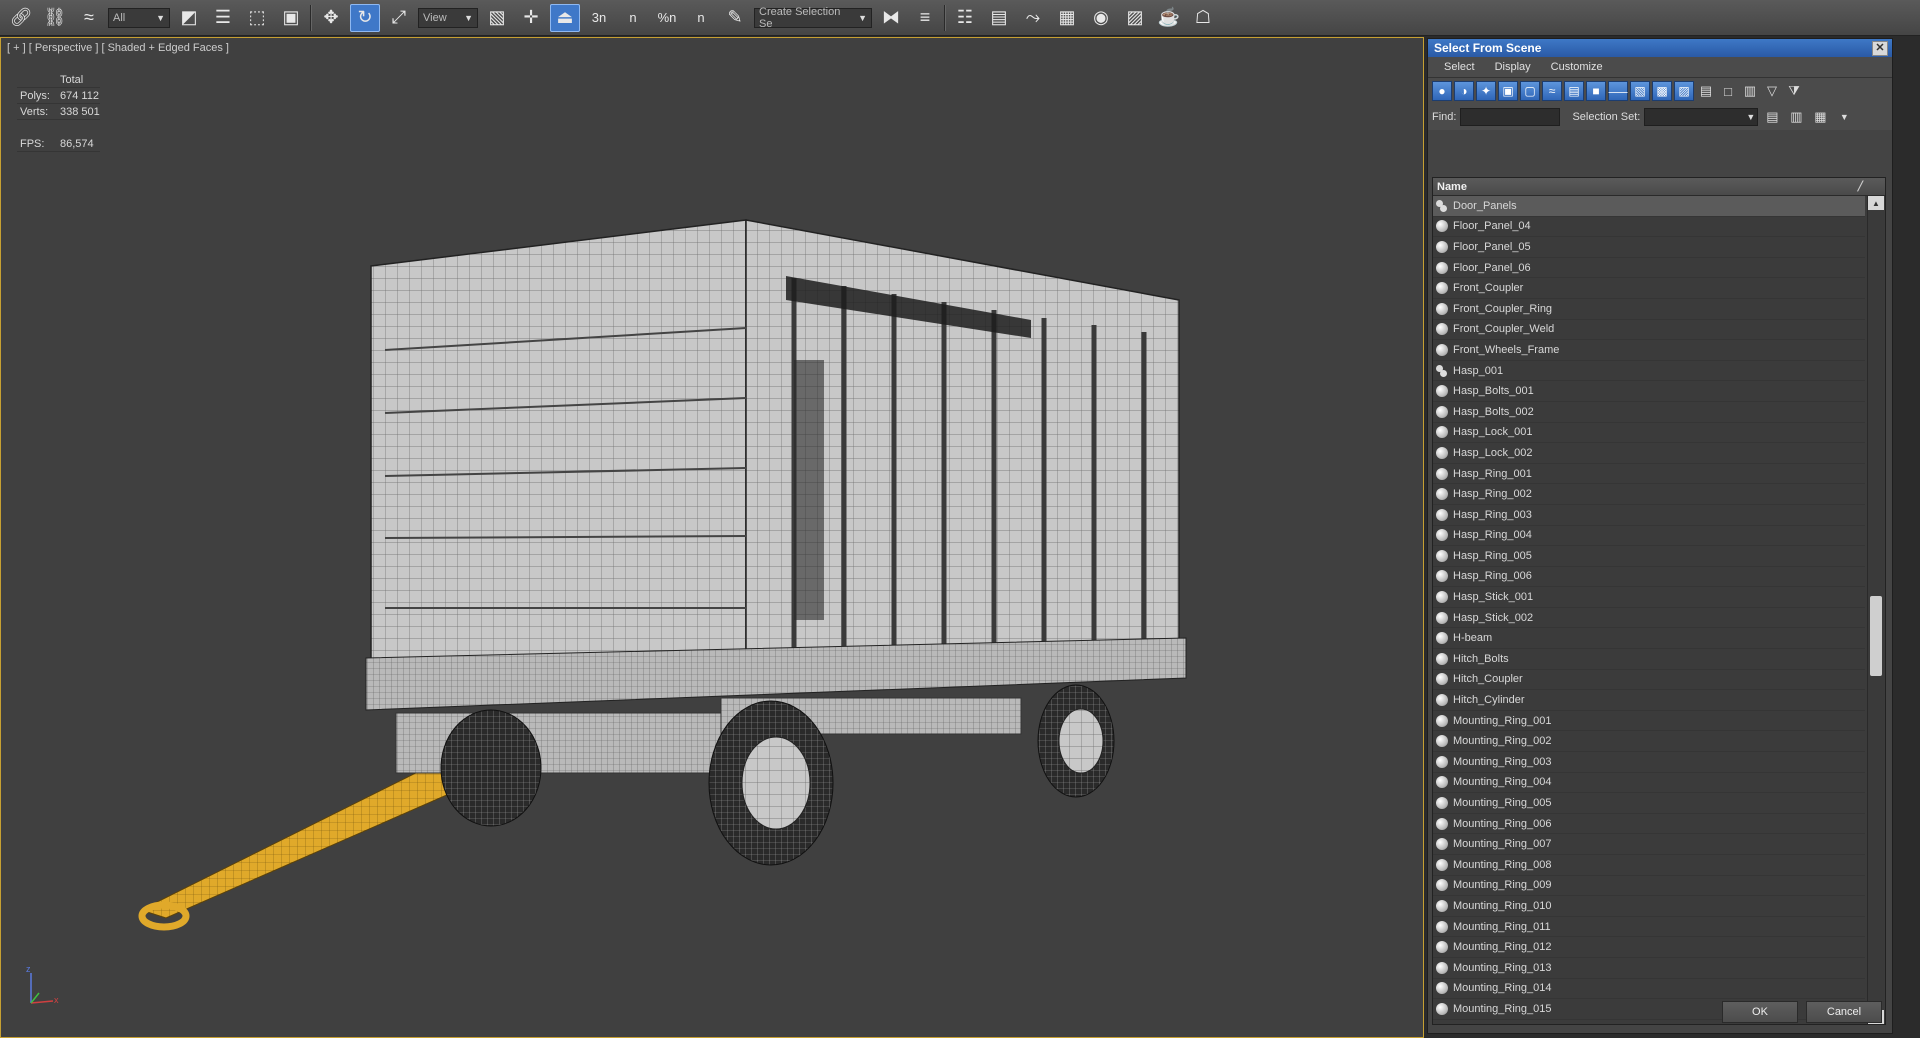  What do you see at coordinates (1649, 762) in the screenshot?
I see `list-item: Mounting_Ring_003` at bounding box center [1649, 762].